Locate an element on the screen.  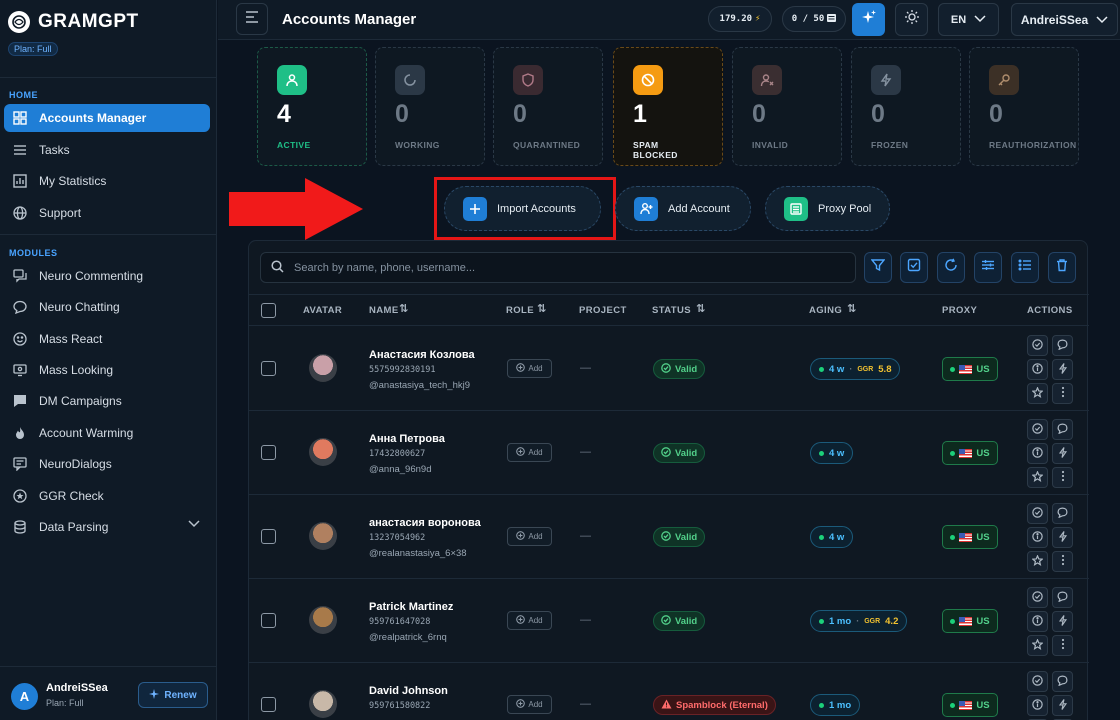
filter-button is located at coordinates (878, 267).